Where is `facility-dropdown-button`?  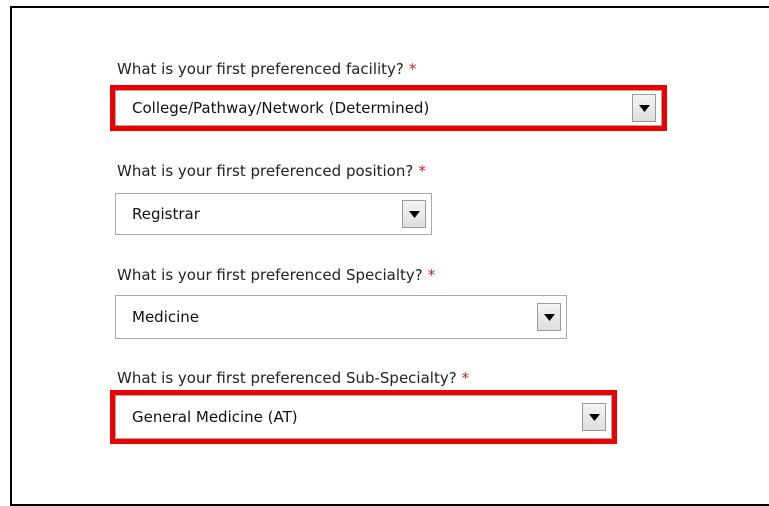 facility-dropdown-button is located at coordinates (644, 108).